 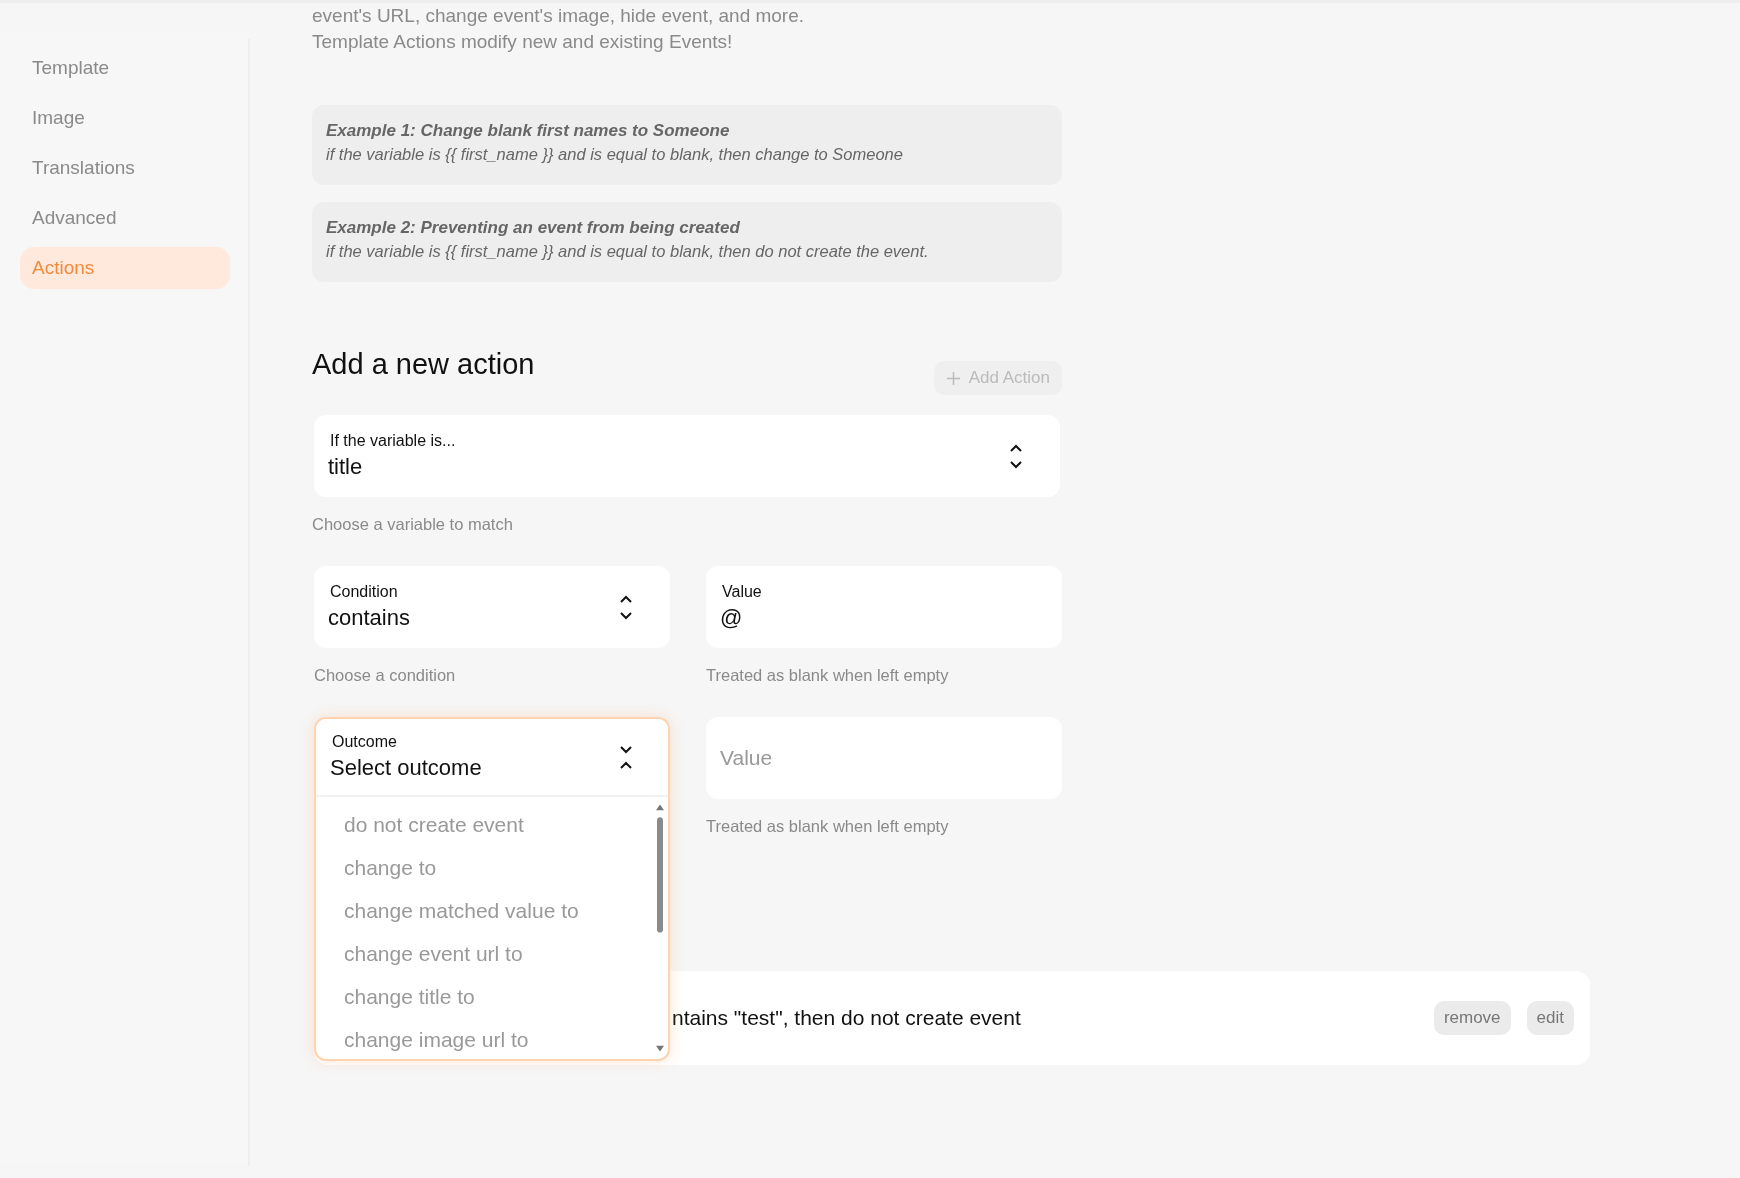 What do you see at coordinates (628, 251) in the screenshot?
I see `example-text: if the variable is {{ first_name }} and is equal to blank, then do not create the event.` at bounding box center [628, 251].